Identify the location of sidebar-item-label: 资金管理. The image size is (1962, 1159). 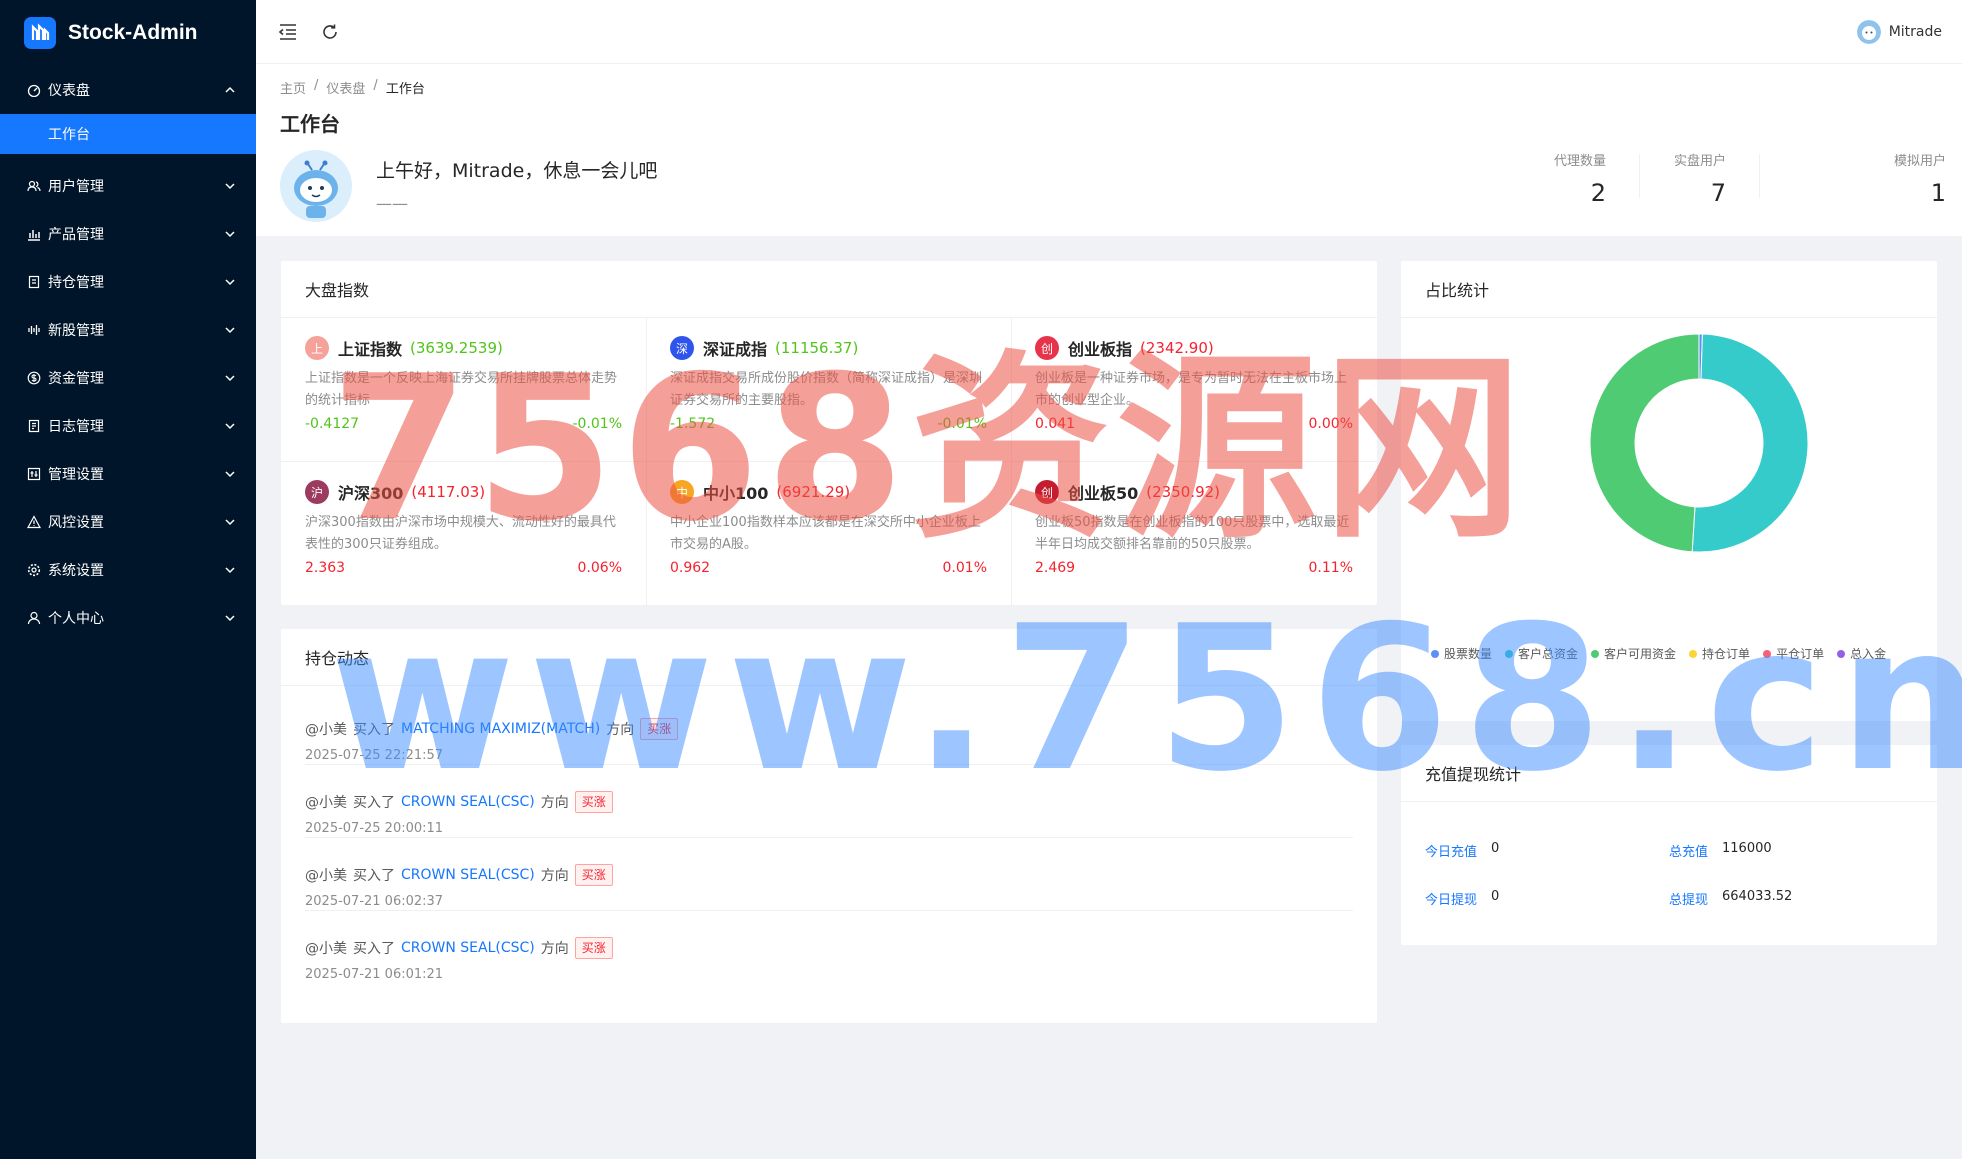
(76, 379).